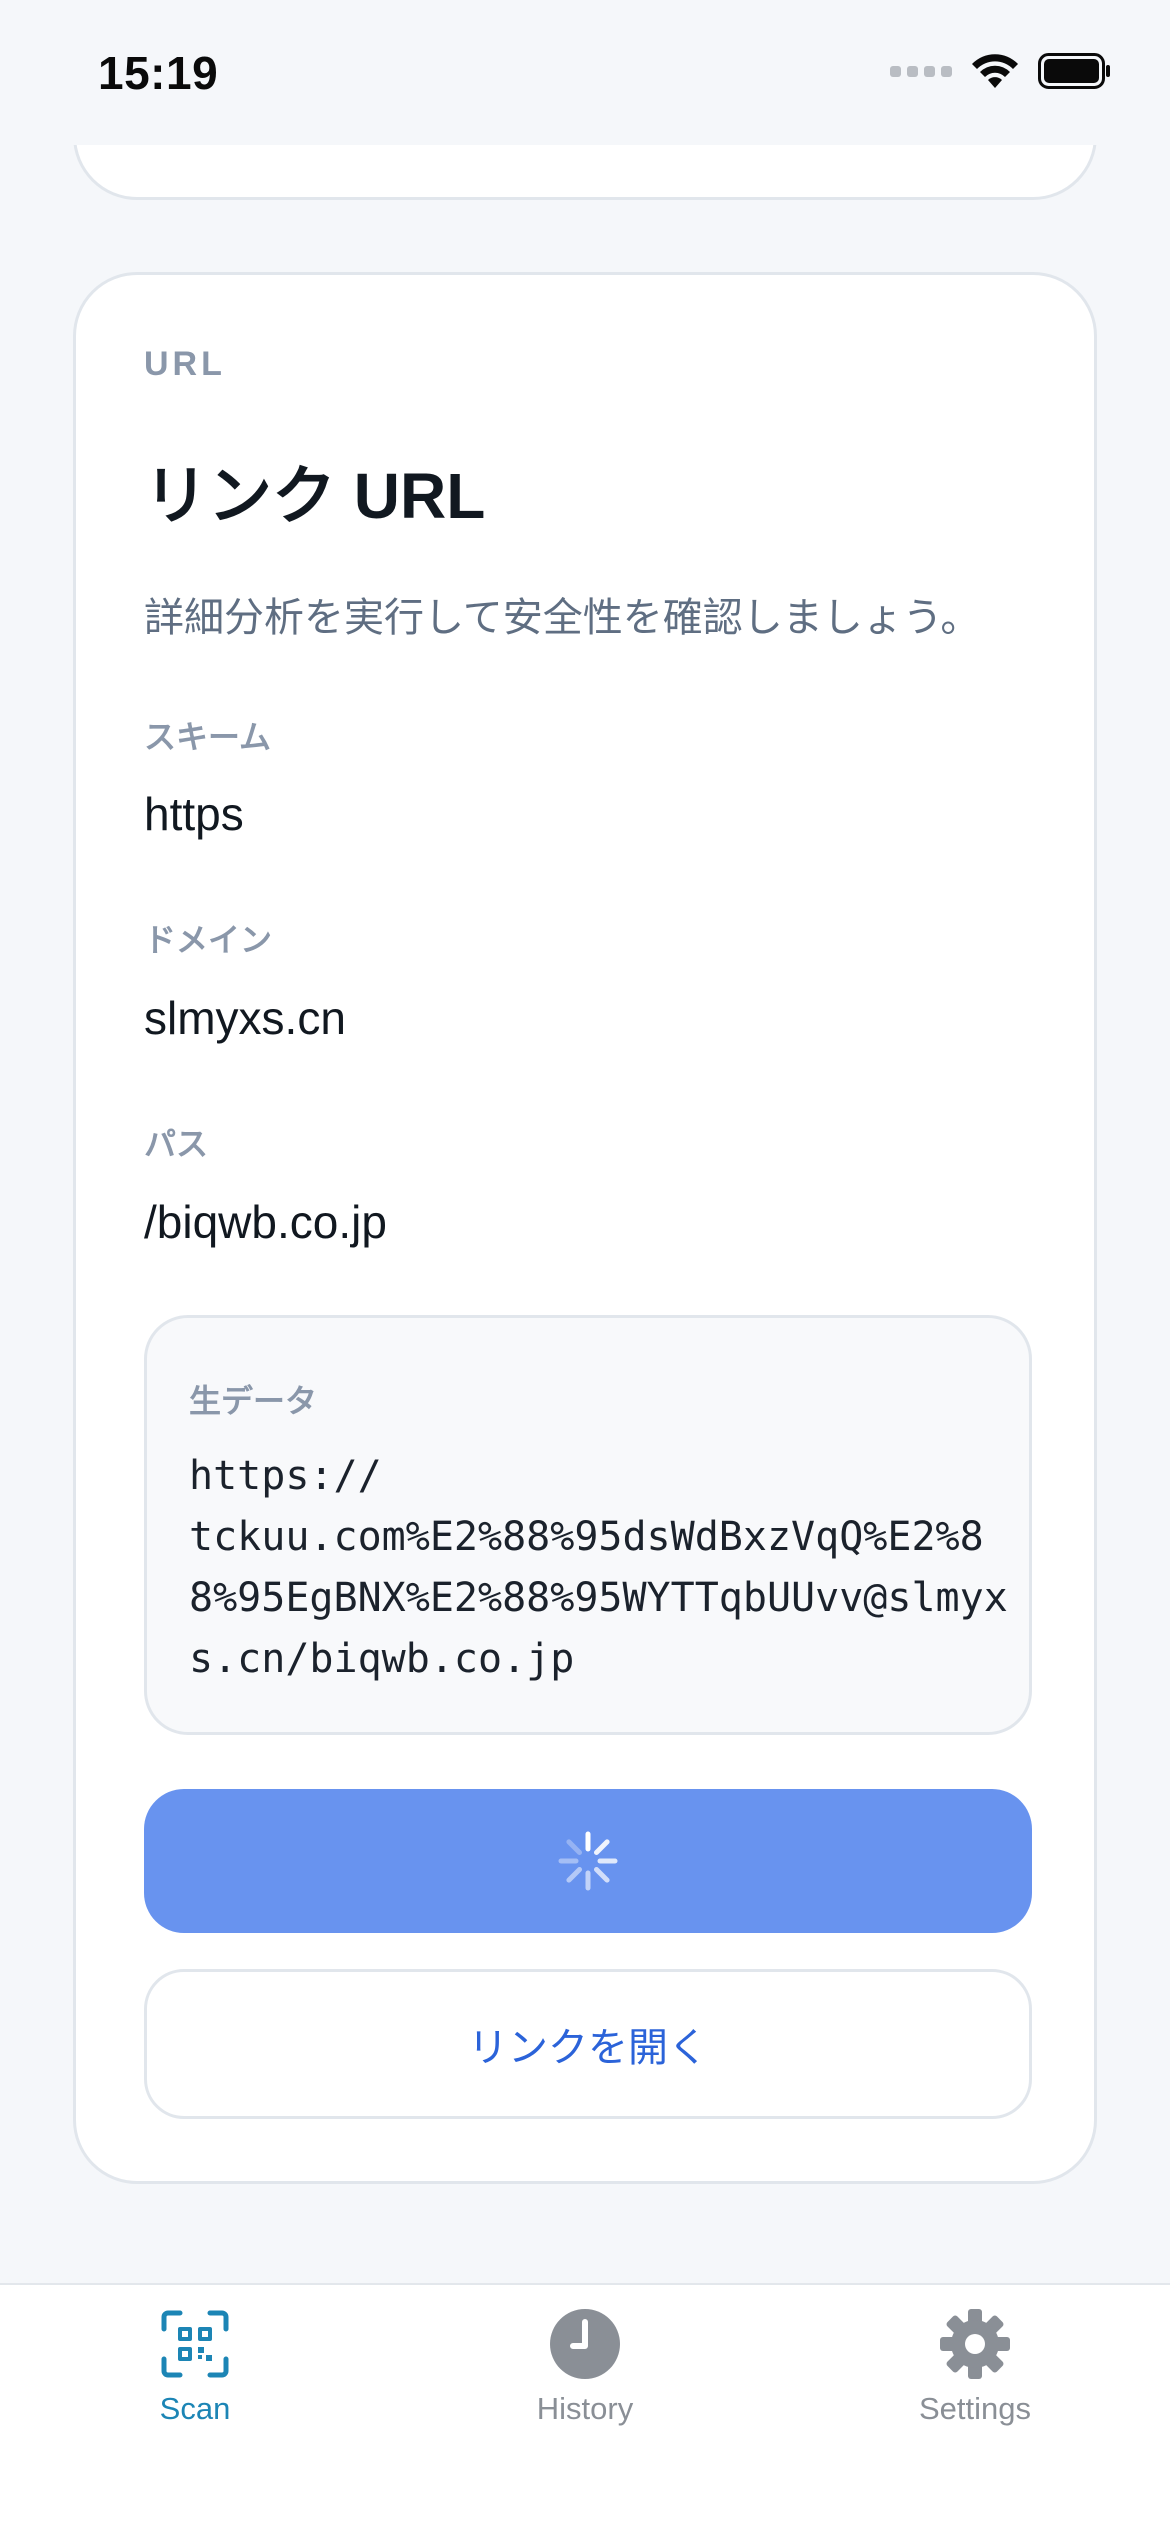  I want to click on tab-scan-label: Scan, so click(195, 2408).